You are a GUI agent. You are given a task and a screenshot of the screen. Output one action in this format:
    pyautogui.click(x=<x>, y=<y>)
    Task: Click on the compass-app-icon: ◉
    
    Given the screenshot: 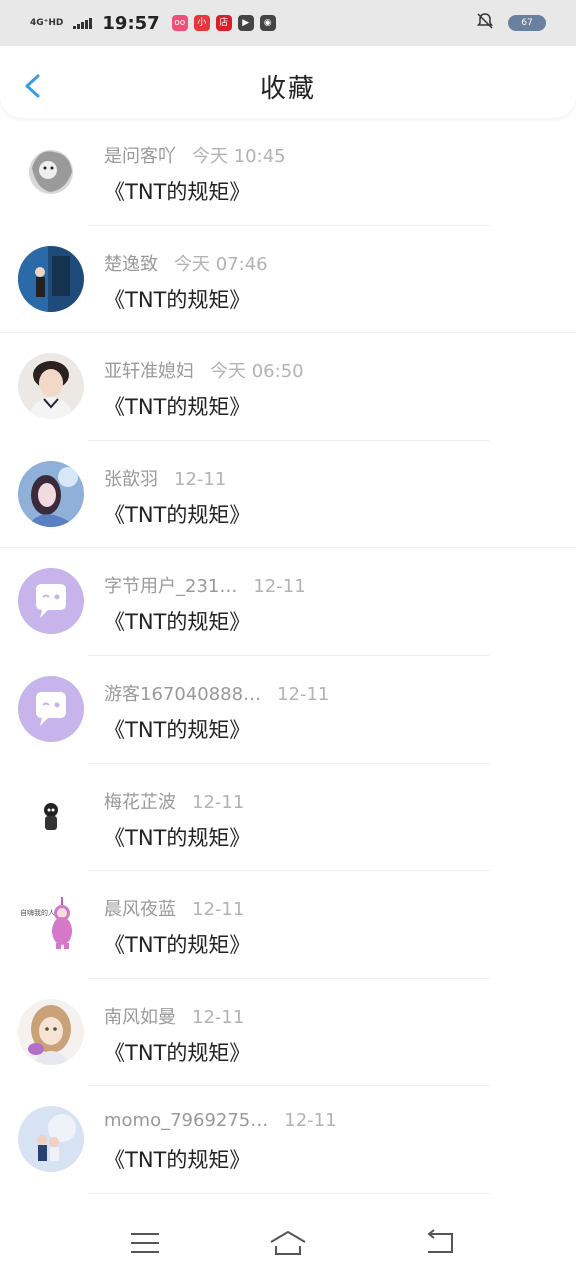 What is the action you would take?
    pyautogui.click(x=267, y=23)
    